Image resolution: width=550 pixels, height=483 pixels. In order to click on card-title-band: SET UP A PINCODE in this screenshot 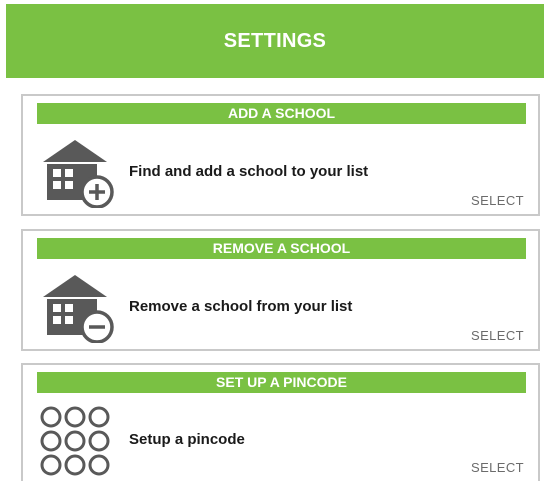, I will do `click(281, 382)`.